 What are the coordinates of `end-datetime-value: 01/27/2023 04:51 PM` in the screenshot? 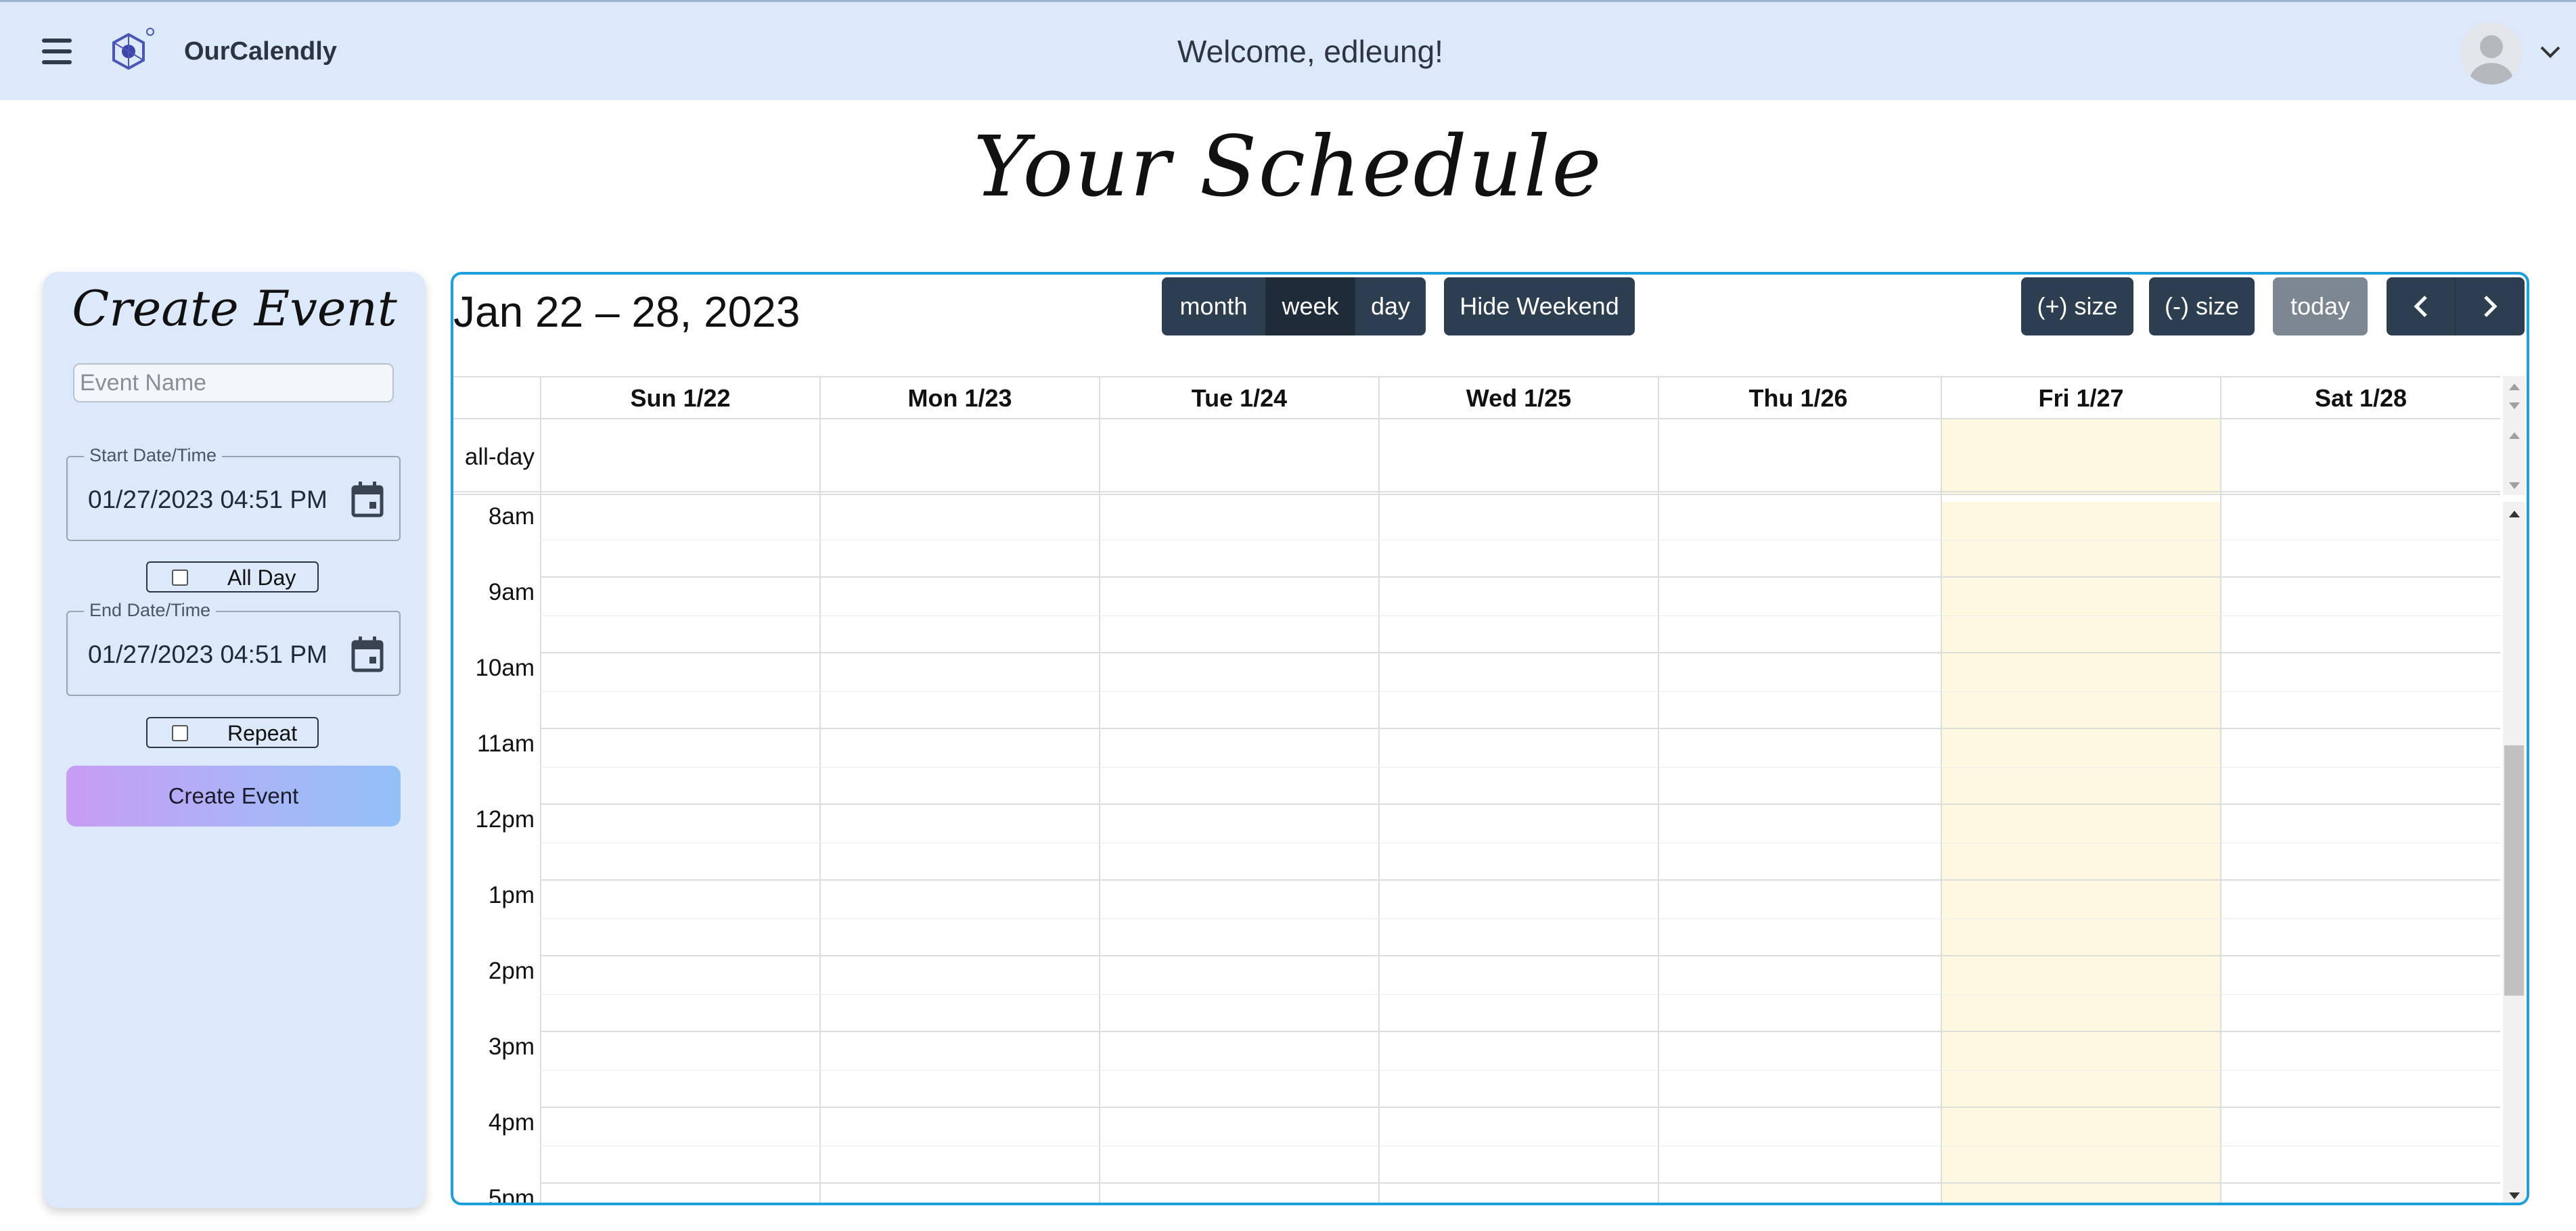 It's located at (207, 655).